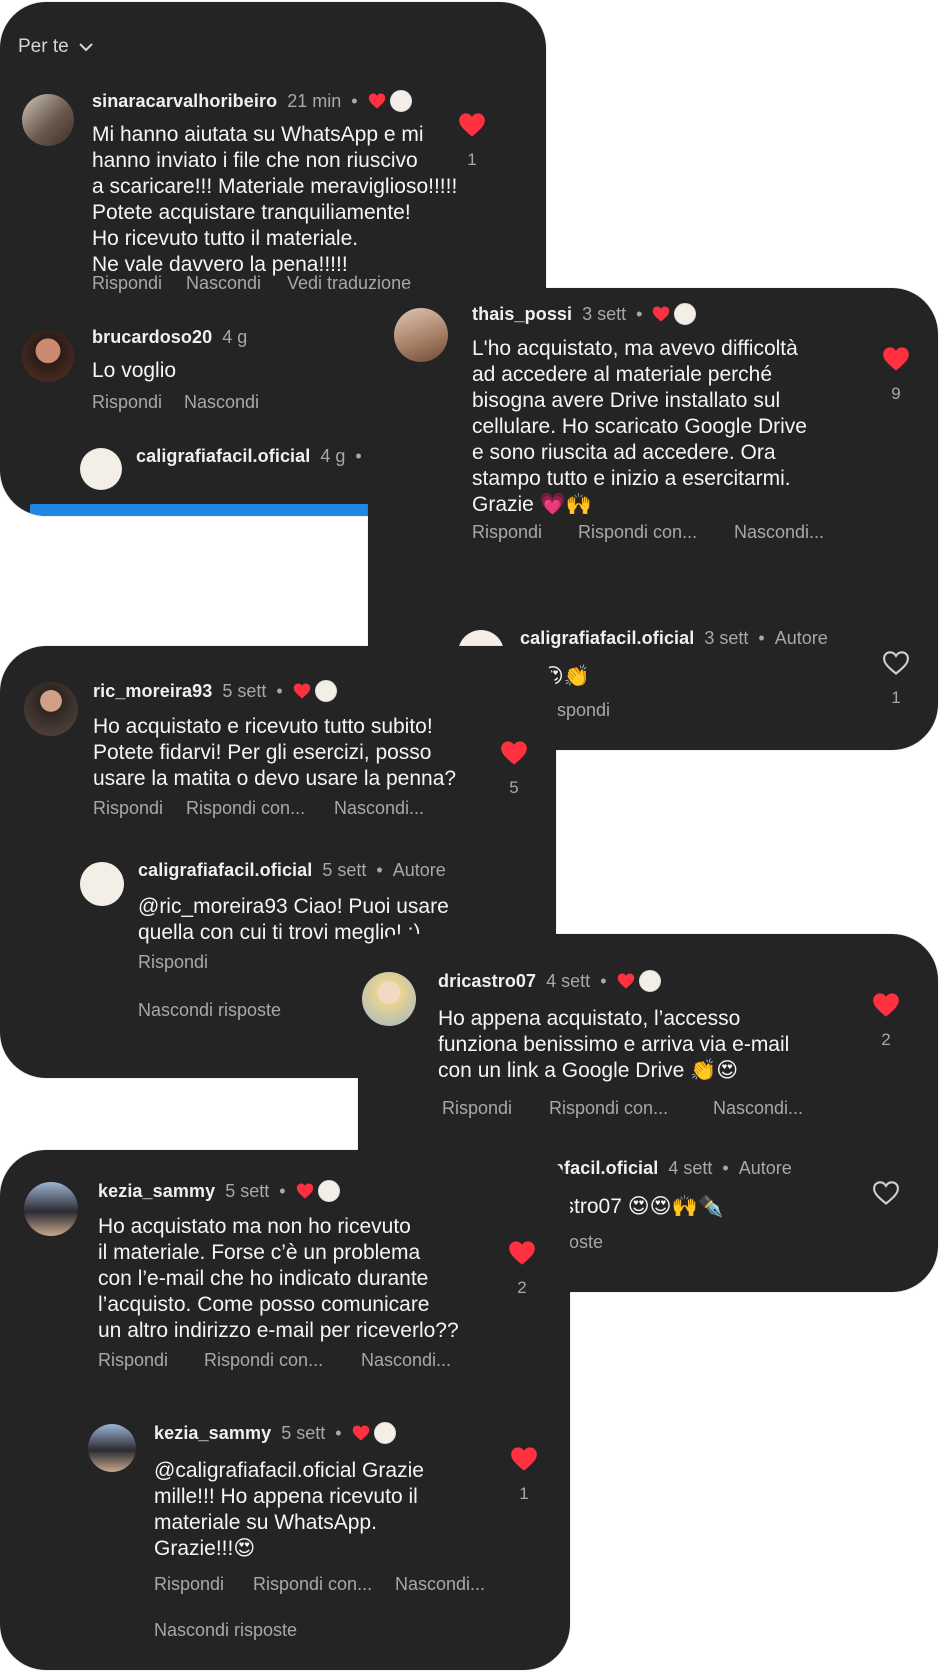 The image size is (940, 1673). I want to click on comment-header: thais_possi 3 sett •, so click(584, 314).